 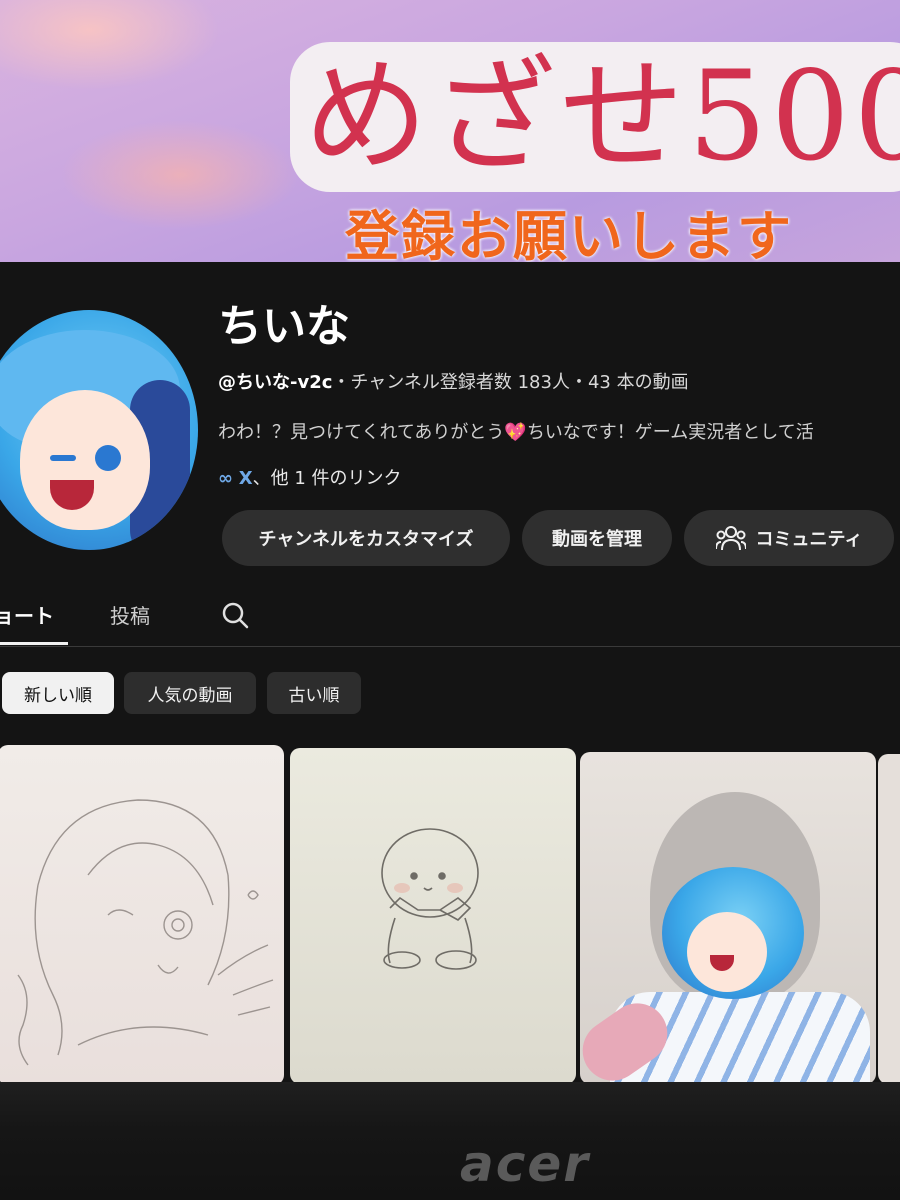 What do you see at coordinates (730, 538) in the screenshot?
I see `community-icon` at bounding box center [730, 538].